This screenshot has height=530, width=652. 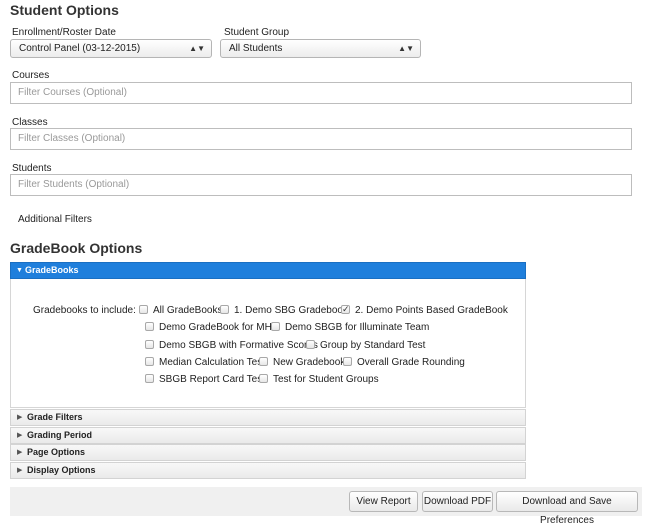 What do you see at coordinates (383, 501) in the screenshot?
I see `view-report-button: View Report` at bounding box center [383, 501].